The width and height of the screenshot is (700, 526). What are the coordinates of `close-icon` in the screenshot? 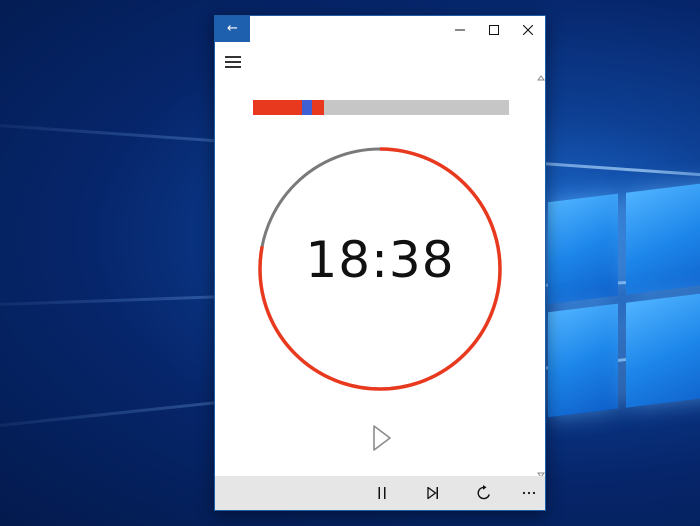 It's located at (528, 29).